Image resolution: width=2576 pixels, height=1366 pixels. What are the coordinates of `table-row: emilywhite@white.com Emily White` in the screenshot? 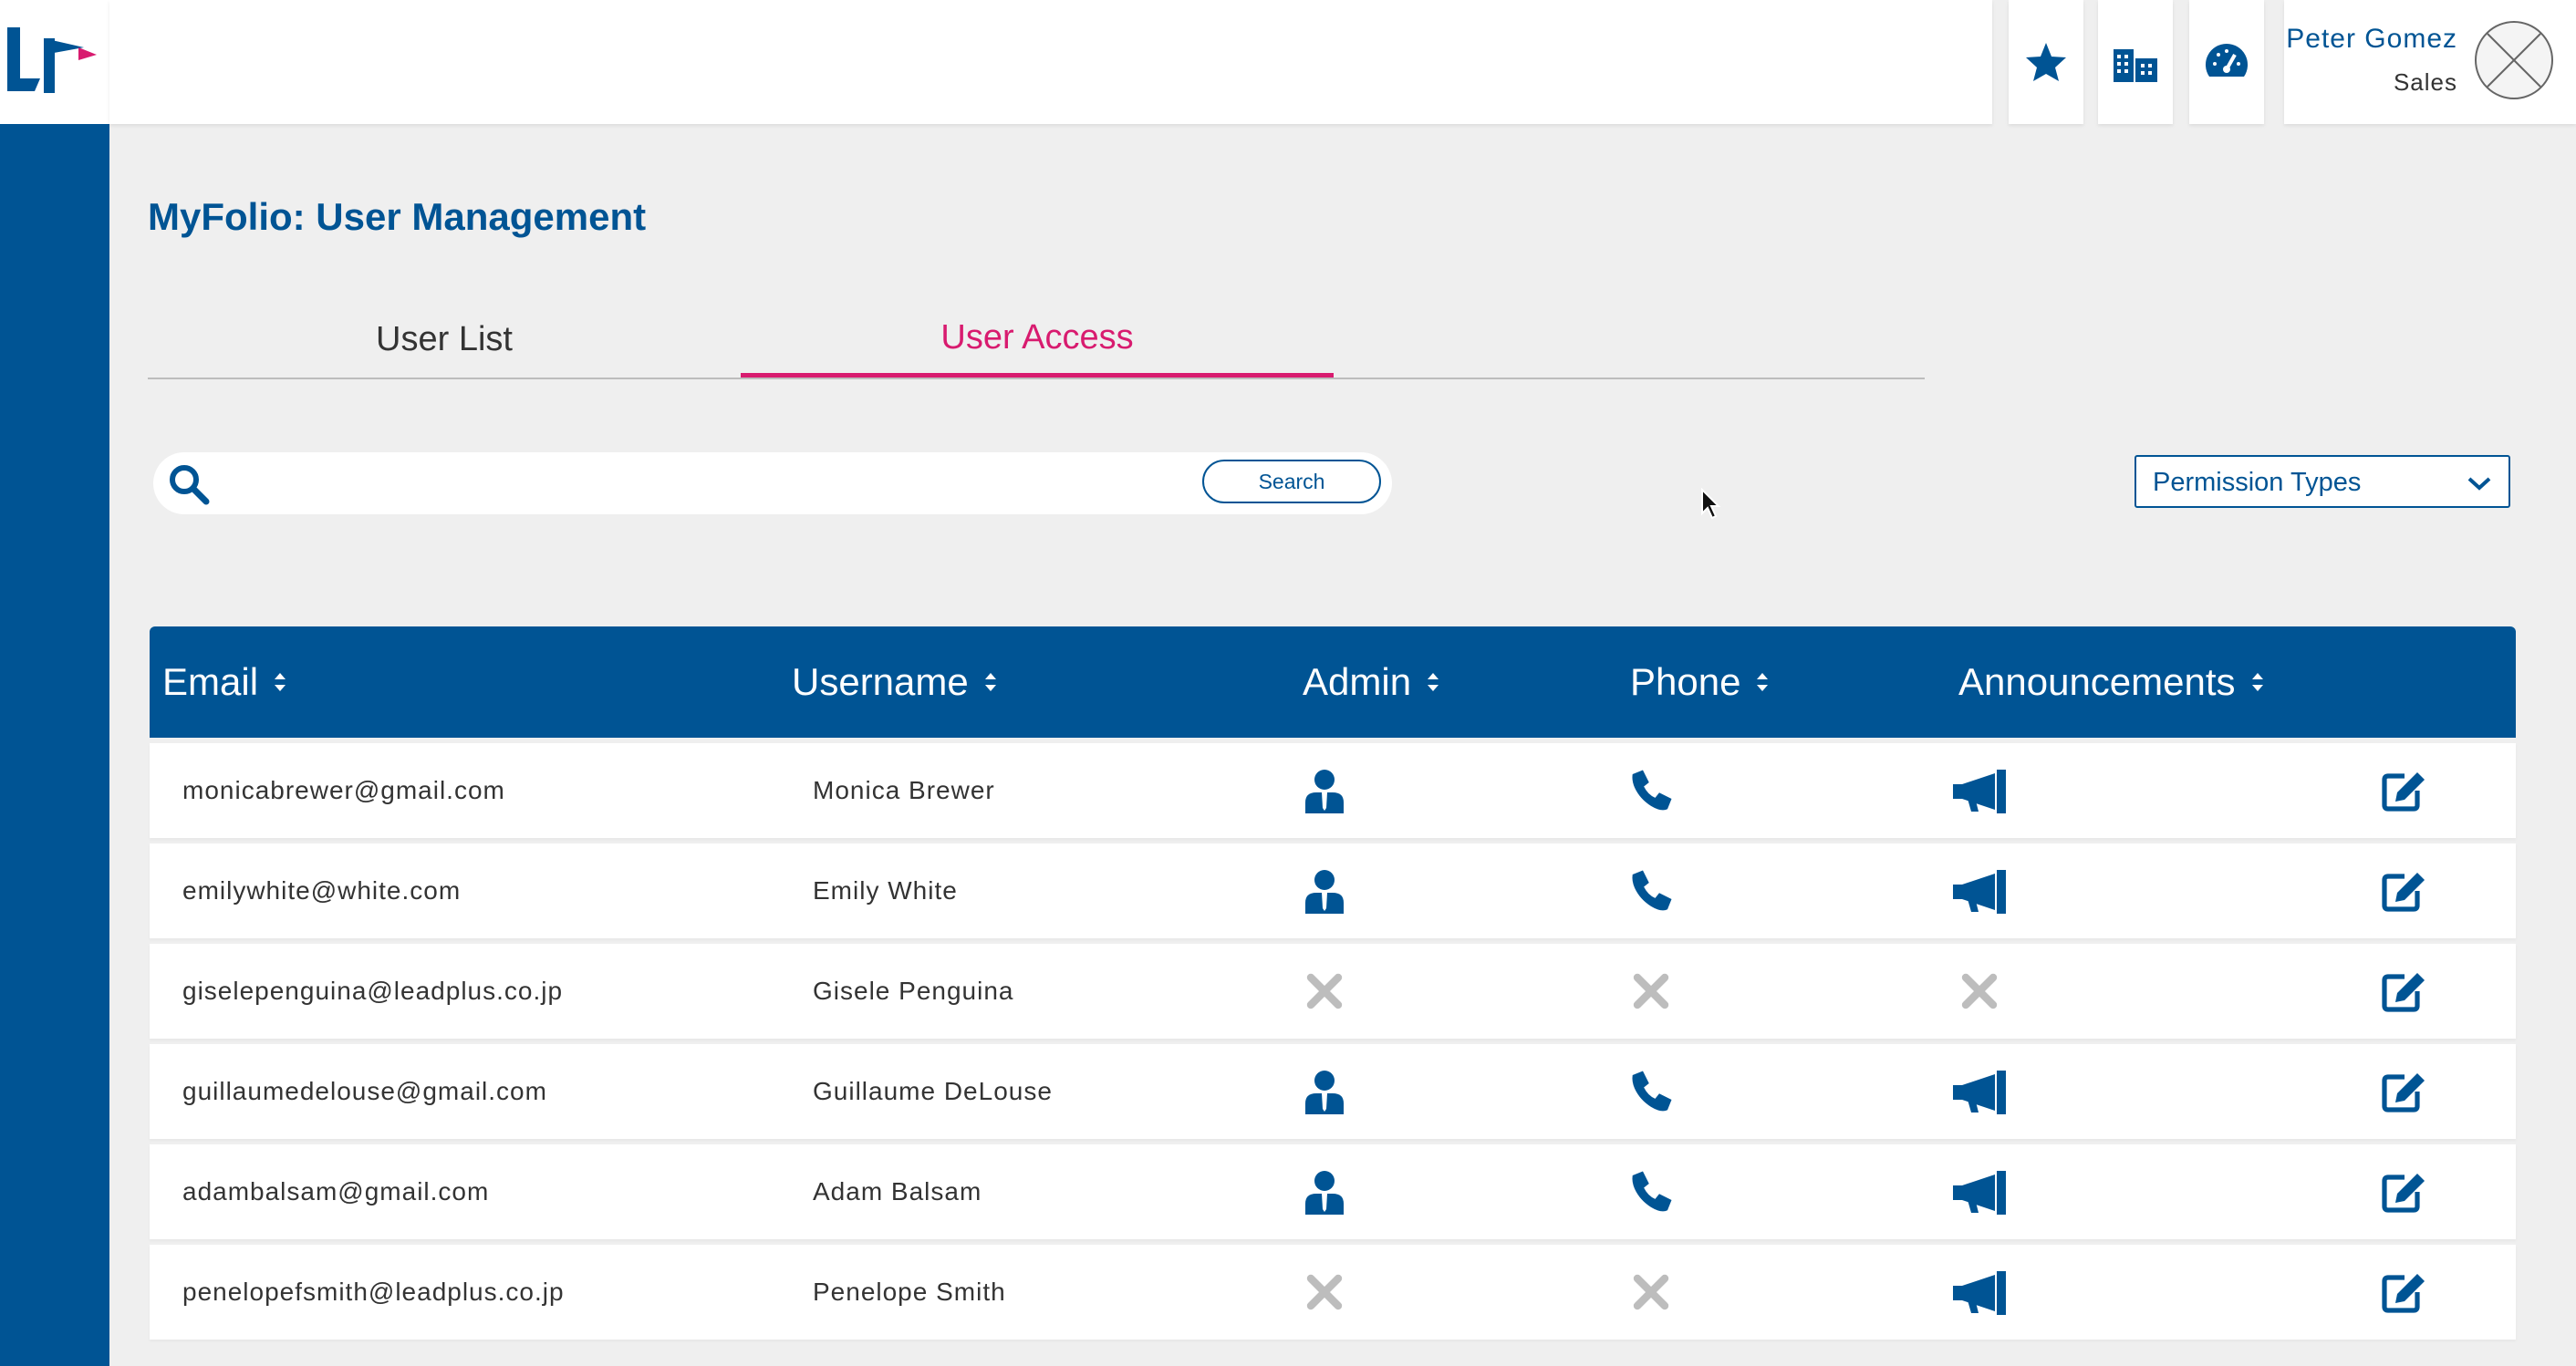 It's located at (1333, 891).